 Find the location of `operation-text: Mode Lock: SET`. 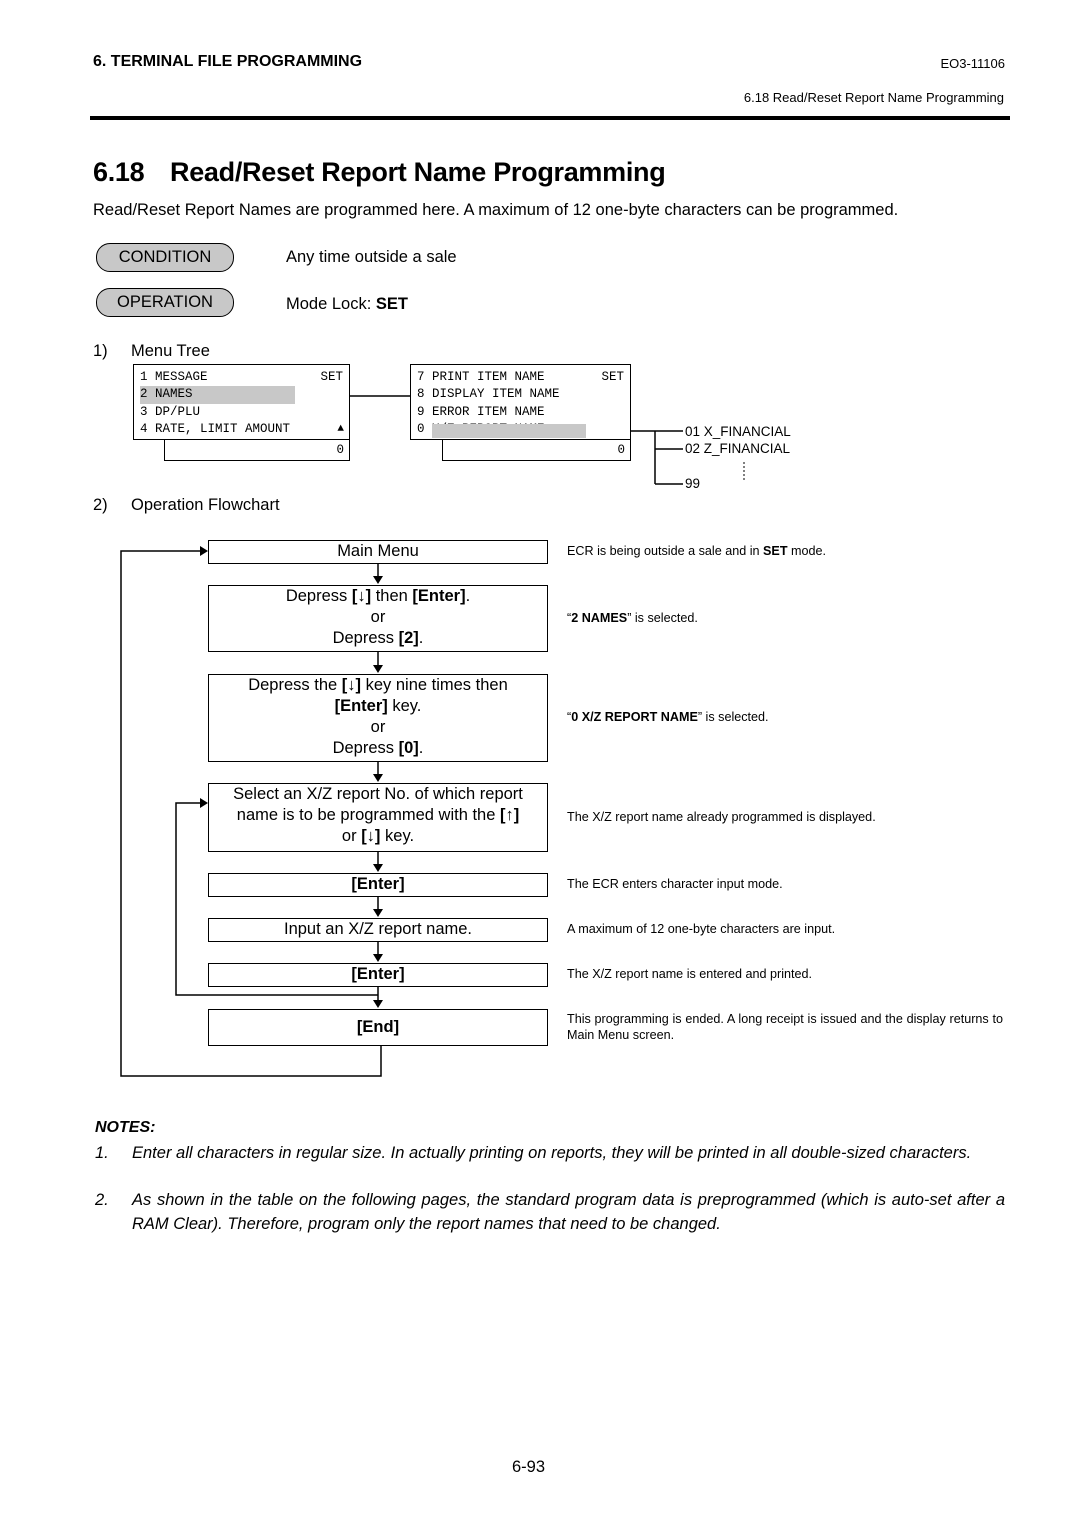

operation-text: Mode Lock: SET is located at coordinates (347, 304).